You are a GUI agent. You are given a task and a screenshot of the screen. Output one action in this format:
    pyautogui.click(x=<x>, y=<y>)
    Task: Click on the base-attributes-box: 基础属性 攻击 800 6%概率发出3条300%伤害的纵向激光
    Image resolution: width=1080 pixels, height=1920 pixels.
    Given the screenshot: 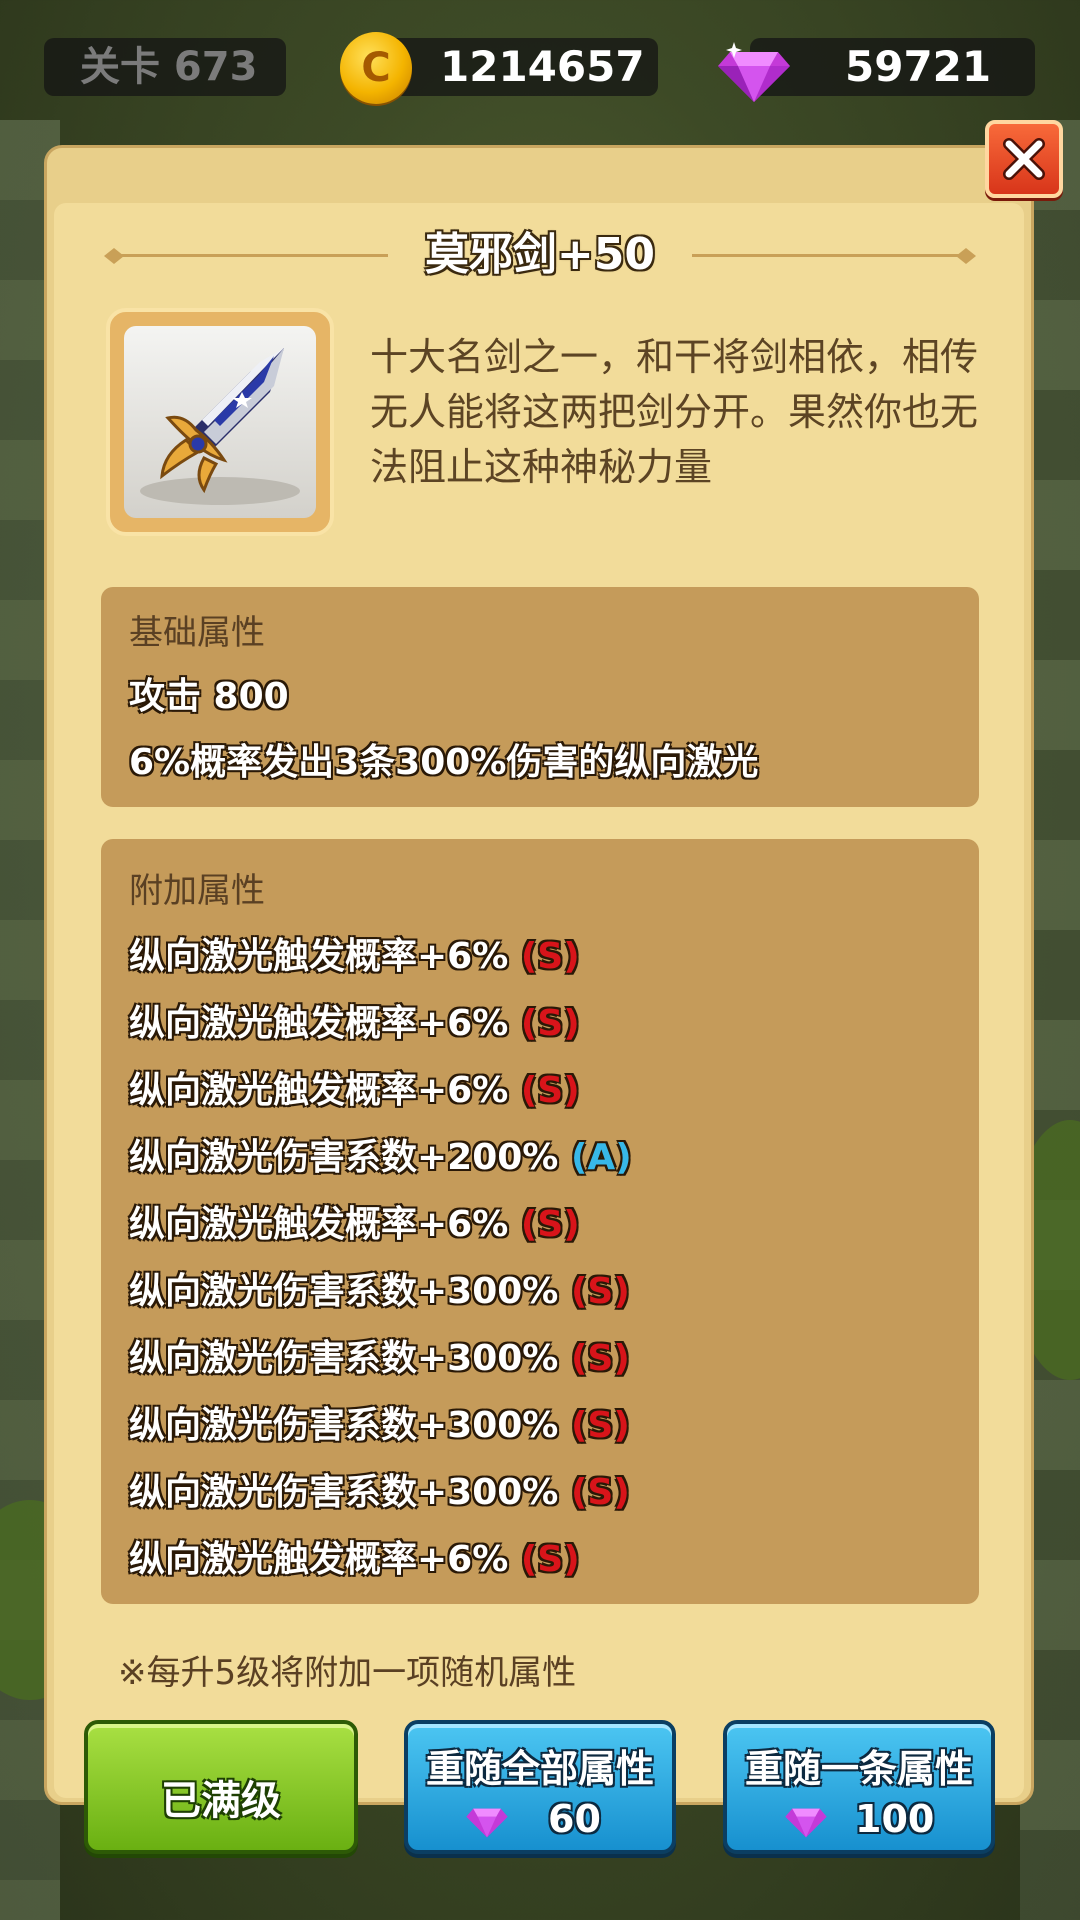 What is the action you would take?
    pyautogui.click(x=540, y=697)
    